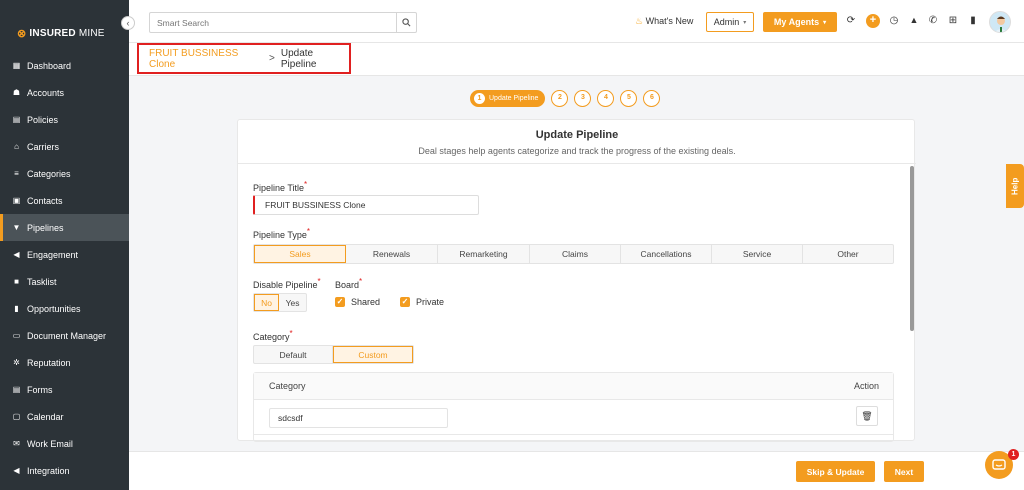 The height and width of the screenshot is (490, 1024). Describe the element at coordinates (373, 354) in the screenshot. I see `category-custom: Custom` at that location.